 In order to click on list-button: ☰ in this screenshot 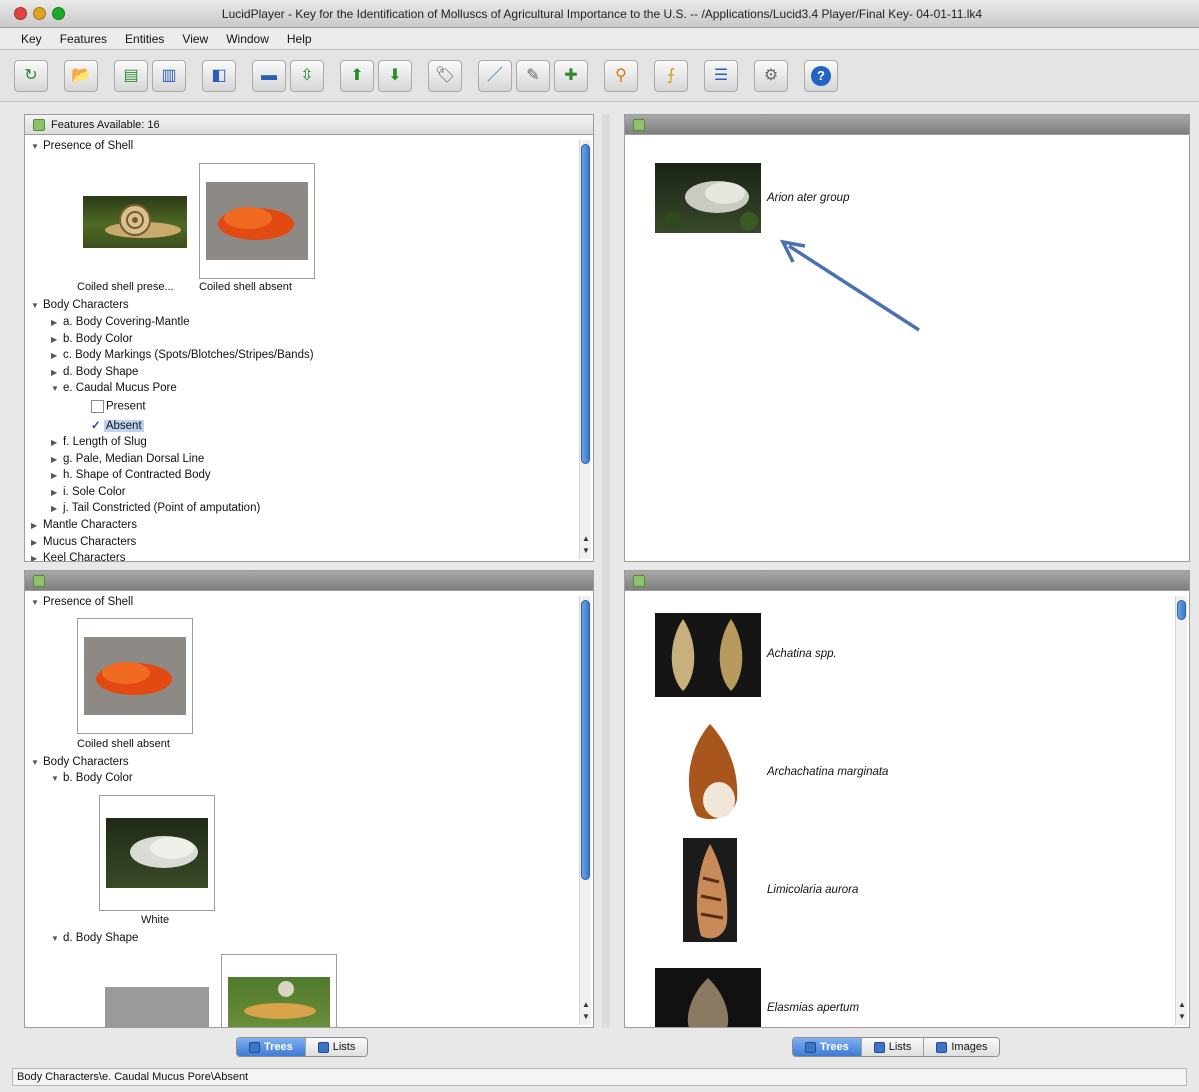, I will do `click(721, 75)`.